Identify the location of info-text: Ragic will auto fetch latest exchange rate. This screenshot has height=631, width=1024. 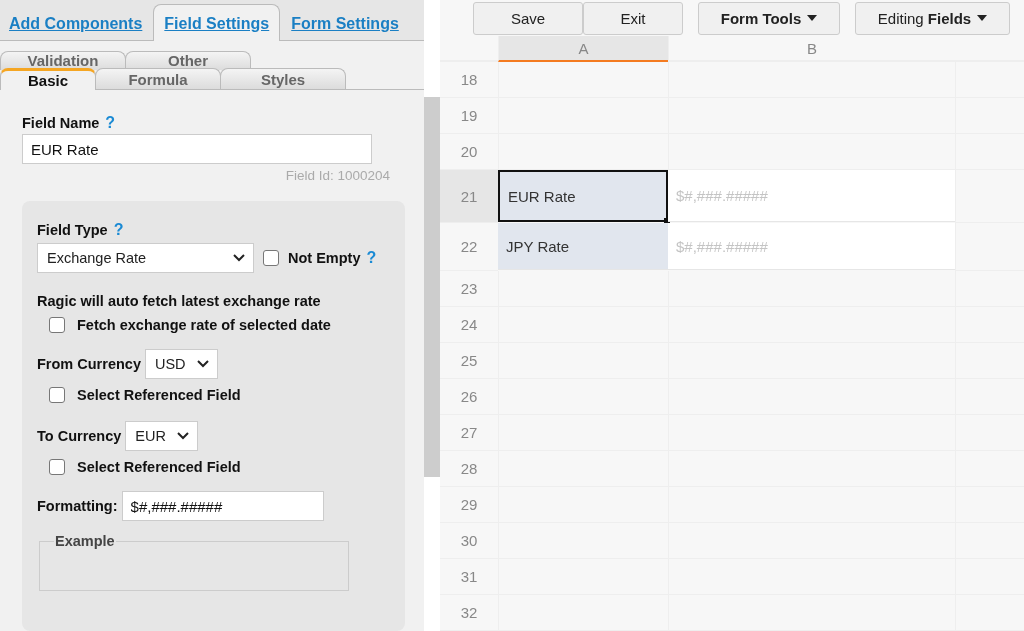
(179, 301).